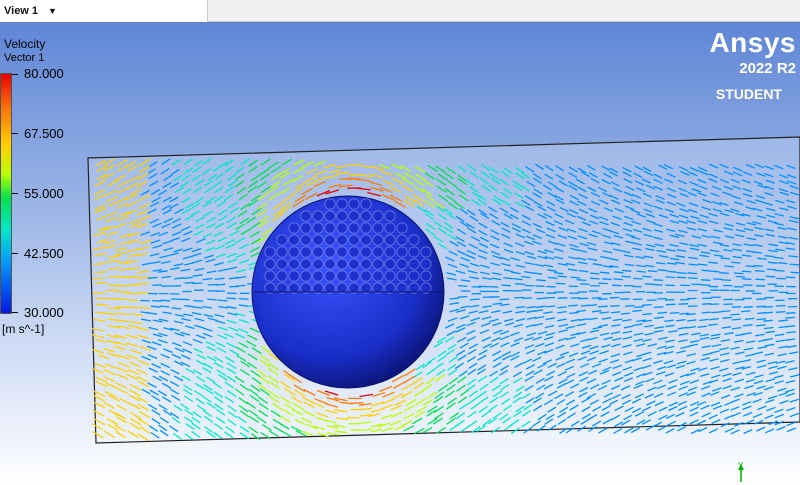 The width and height of the screenshot is (800, 485). What do you see at coordinates (24, 58) in the screenshot?
I see `legend-subtitle: Vector 1` at bounding box center [24, 58].